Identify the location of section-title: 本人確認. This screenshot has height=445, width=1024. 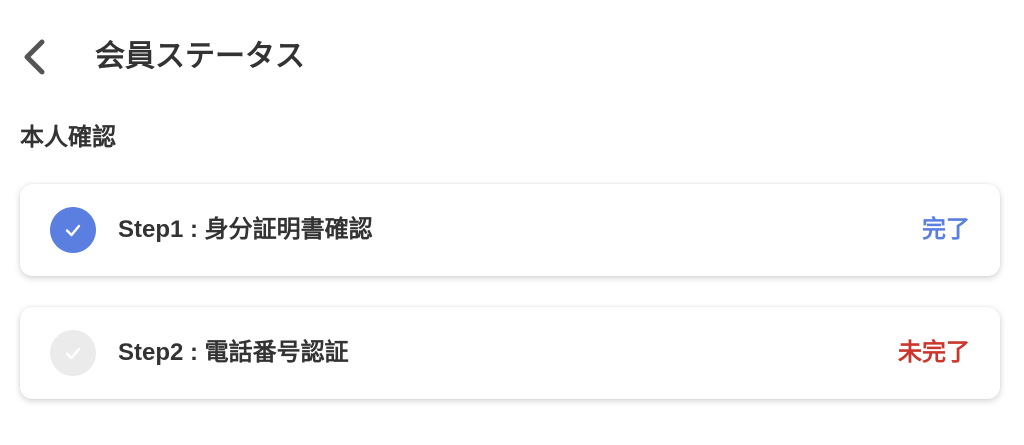
(68, 137).